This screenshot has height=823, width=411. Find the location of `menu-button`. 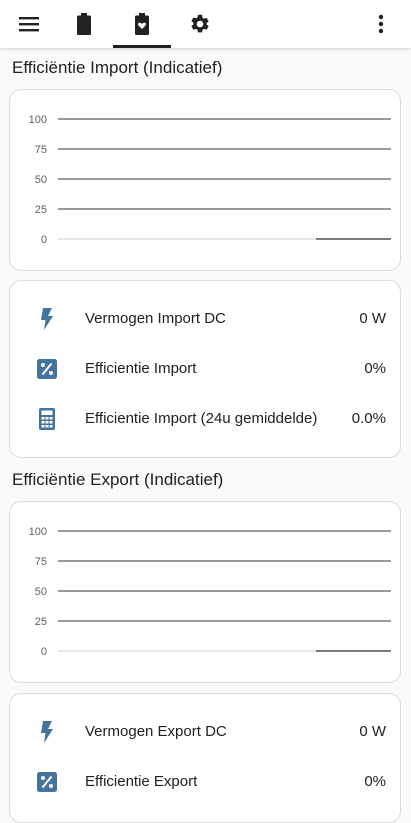

menu-button is located at coordinates (29, 24).